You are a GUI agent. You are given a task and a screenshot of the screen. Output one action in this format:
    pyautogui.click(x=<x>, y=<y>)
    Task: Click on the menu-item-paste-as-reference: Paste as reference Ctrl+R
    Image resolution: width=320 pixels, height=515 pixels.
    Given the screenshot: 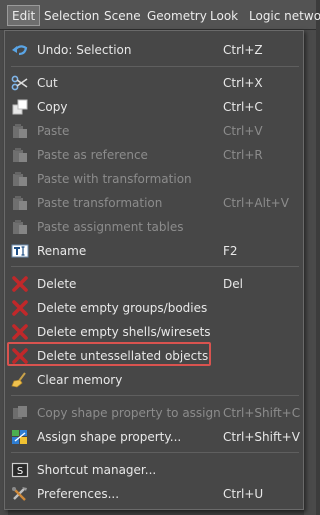 What is the action you would take?
    pyautogui.click(x=154, y=155)
    